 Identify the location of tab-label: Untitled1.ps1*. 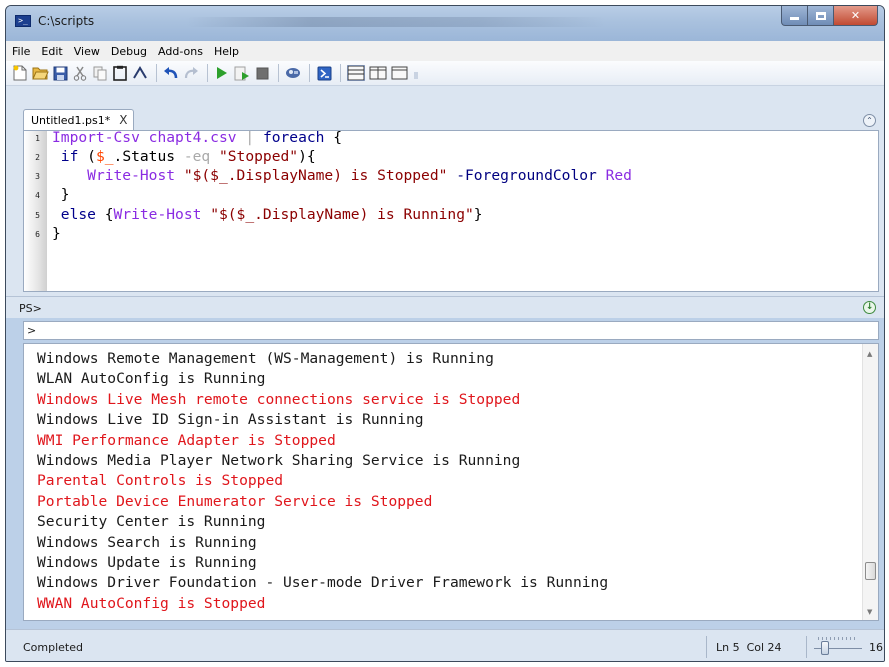
(71, 120).